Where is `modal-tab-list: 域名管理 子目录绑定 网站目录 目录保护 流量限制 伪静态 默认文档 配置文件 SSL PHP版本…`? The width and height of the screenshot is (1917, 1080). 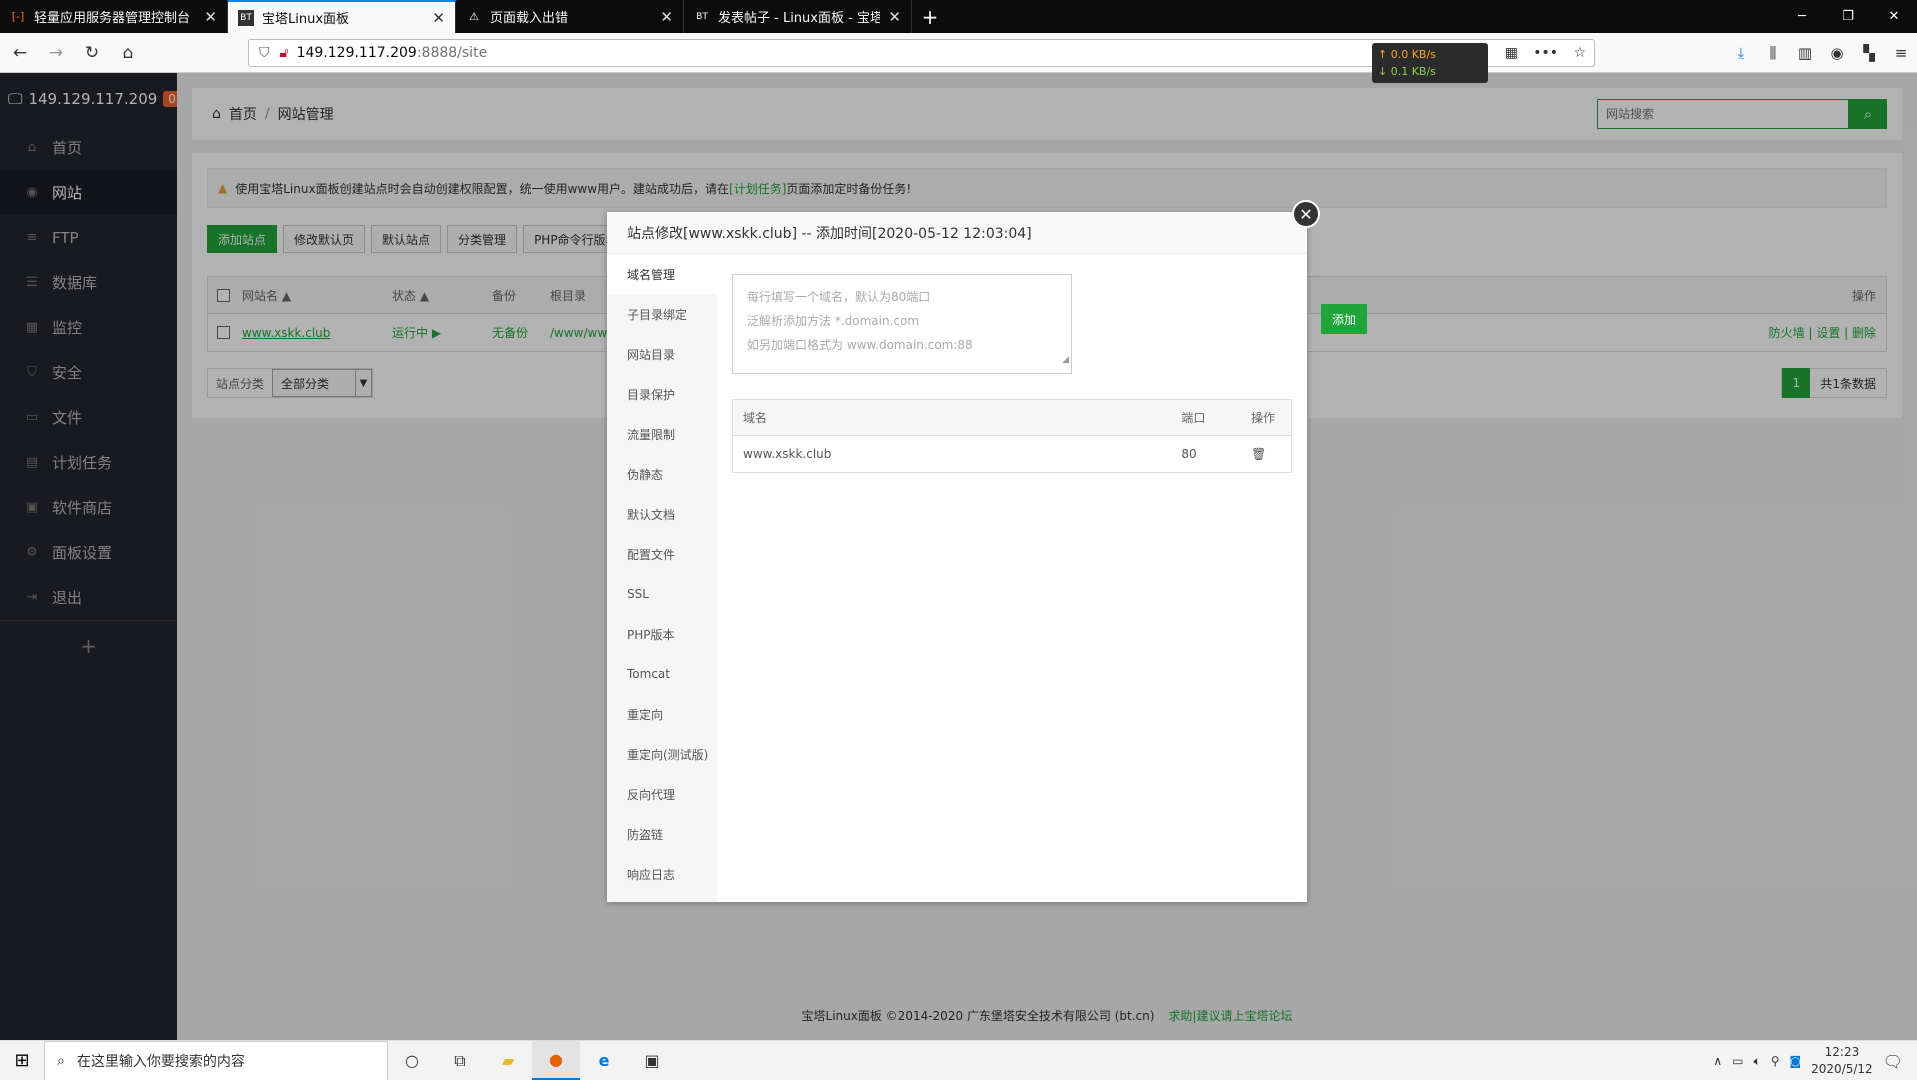
modal-tab-list: 域名管理 子目录绑定 网站目录 目录保护 流量限制 伪静态 默认文档 配置文件 SSL PHP版本… is located at coordinates (662, 578).